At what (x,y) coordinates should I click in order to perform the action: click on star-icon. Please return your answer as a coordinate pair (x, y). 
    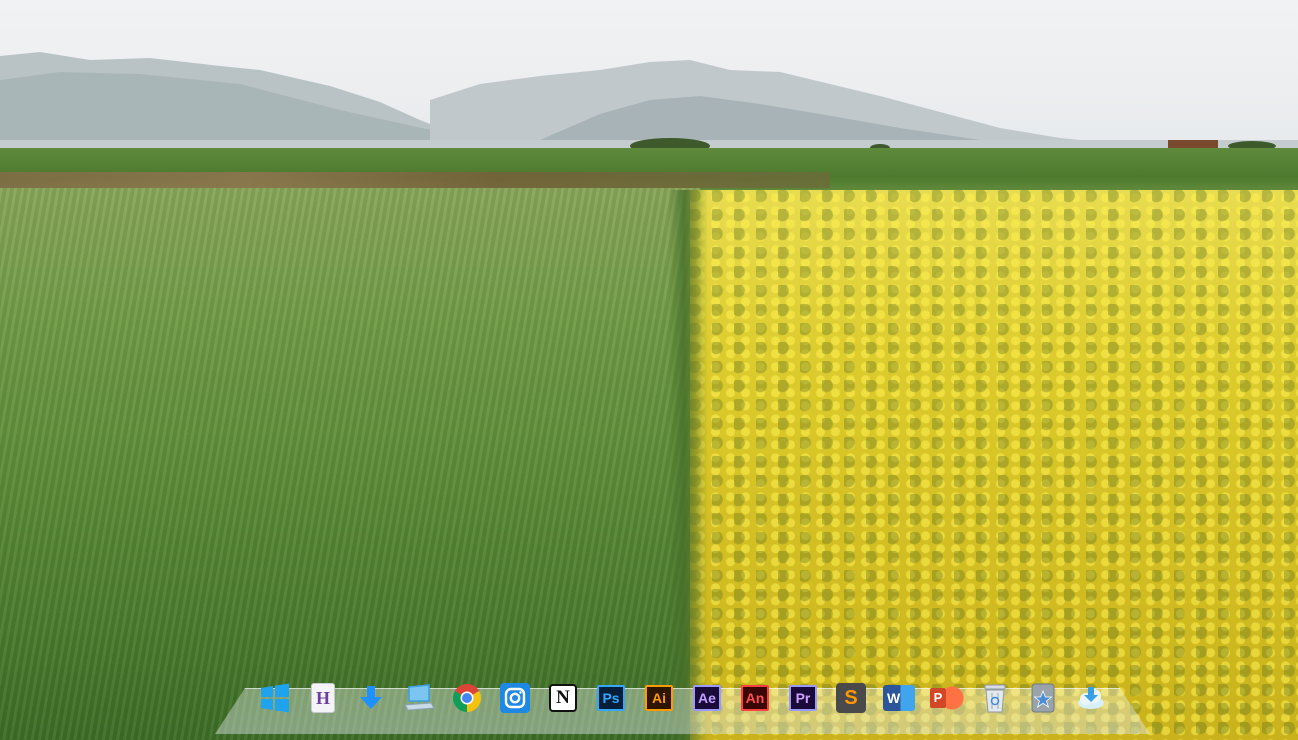
    Looking at the image, I should click on (1043, 698).